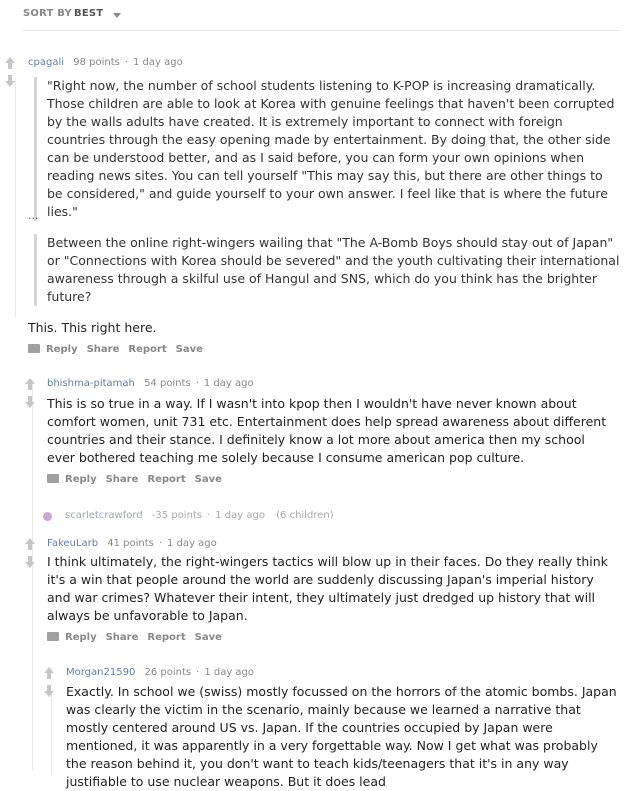 This screenshot has width=644, height=791. I want to click on comment-meta: FakeuLarb 41 points · 1 day ago, so click(132, 543).